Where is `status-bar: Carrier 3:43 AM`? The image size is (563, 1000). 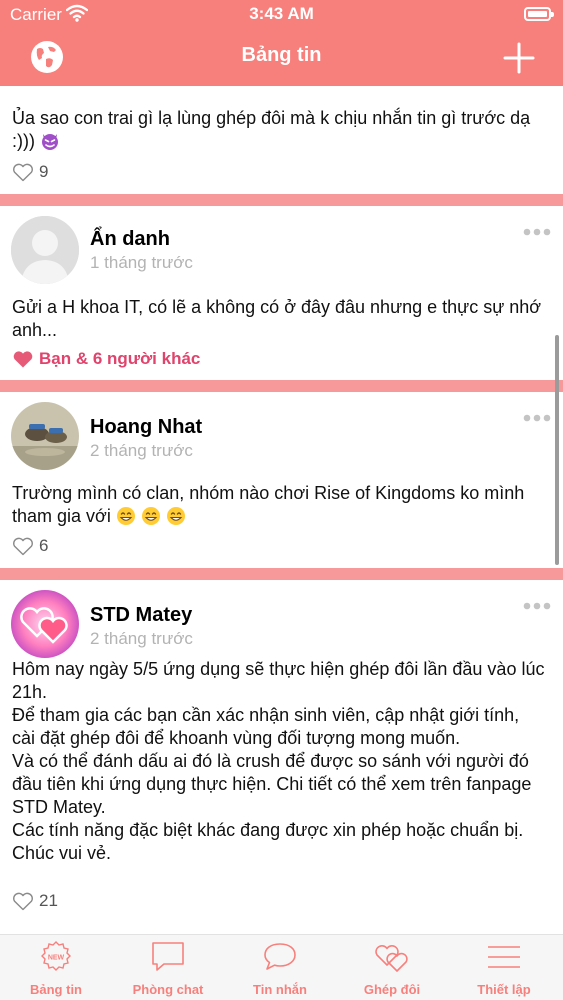 status-bar: Carrier 3:43 AM is located at coordinates (281, 15).